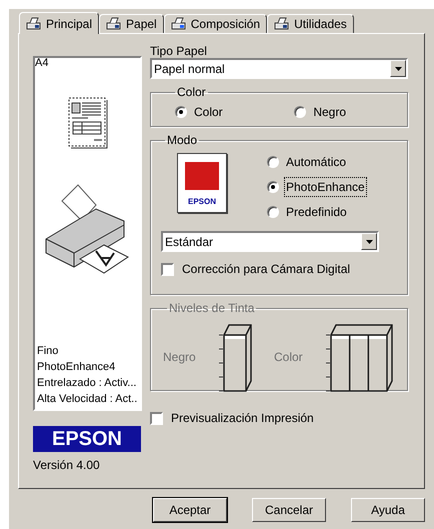  What do you see at coordinates (179, 51) in the screenshot?
I see `paper-type-label: Tipo Papel` at bounding box center [179, 51].